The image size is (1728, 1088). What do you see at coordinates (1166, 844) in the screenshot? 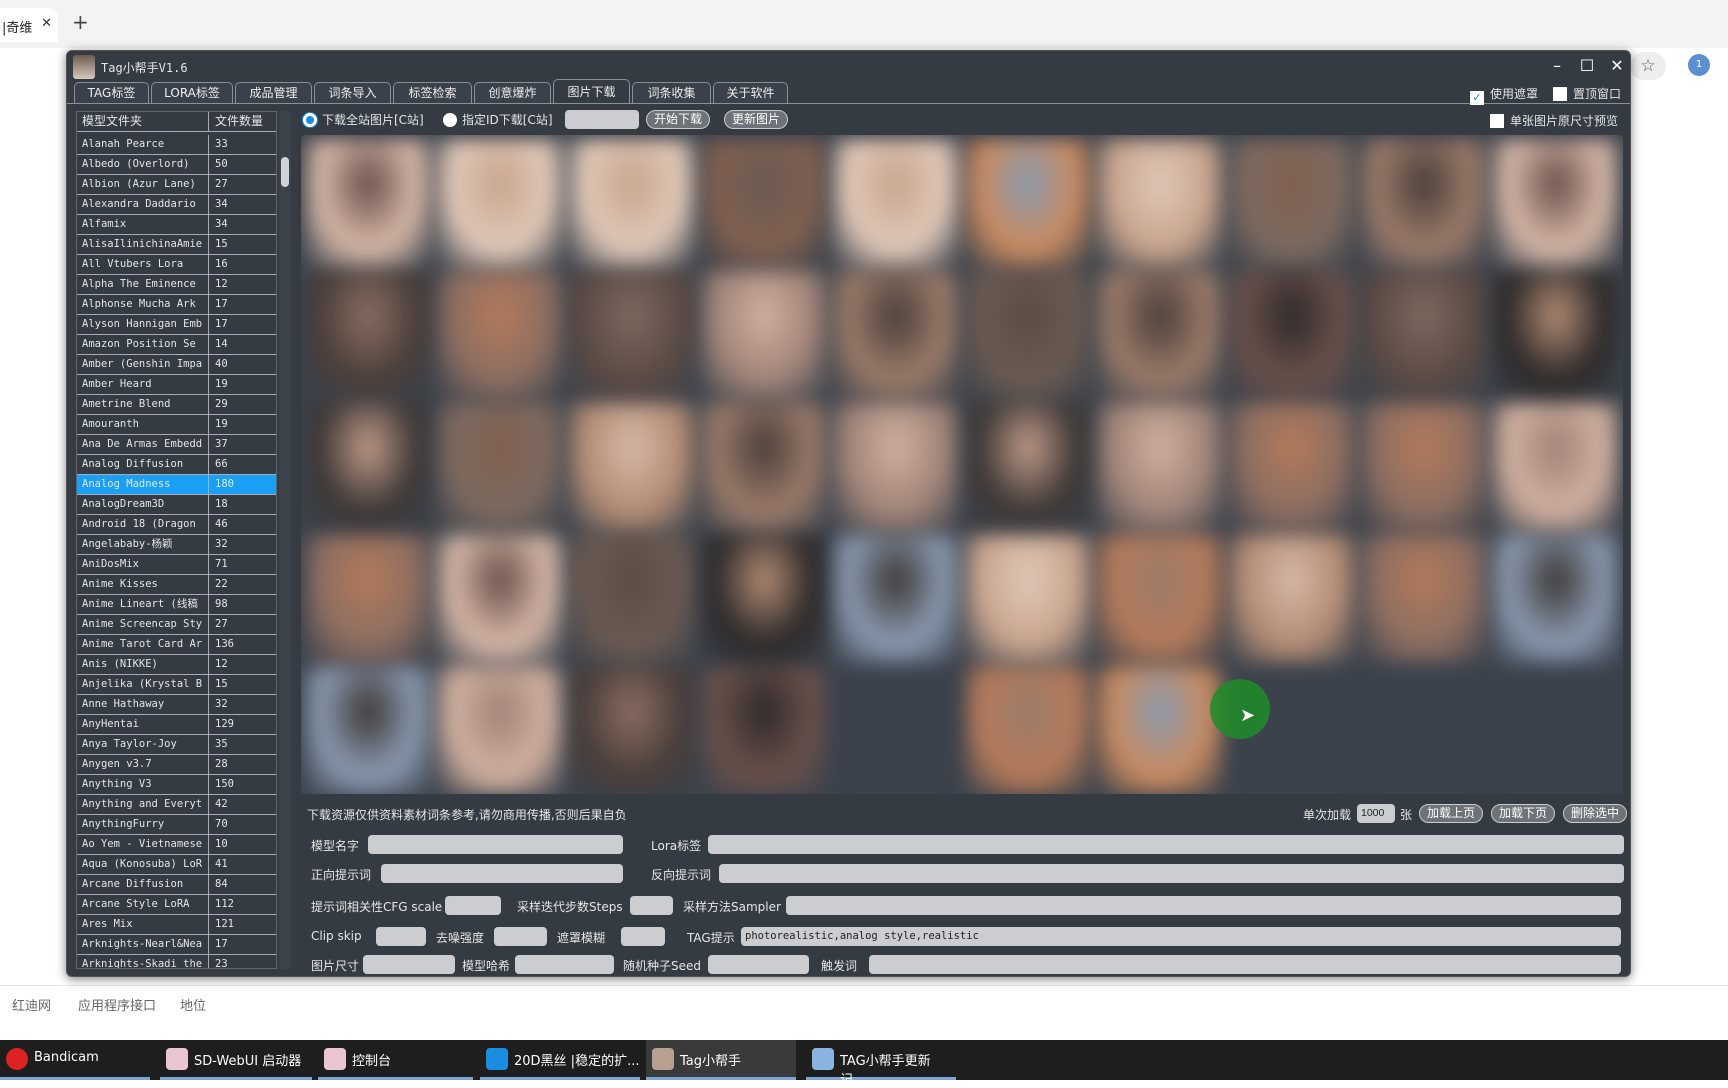
I see `lora-tag-input` at bounding box center [1166, 844].